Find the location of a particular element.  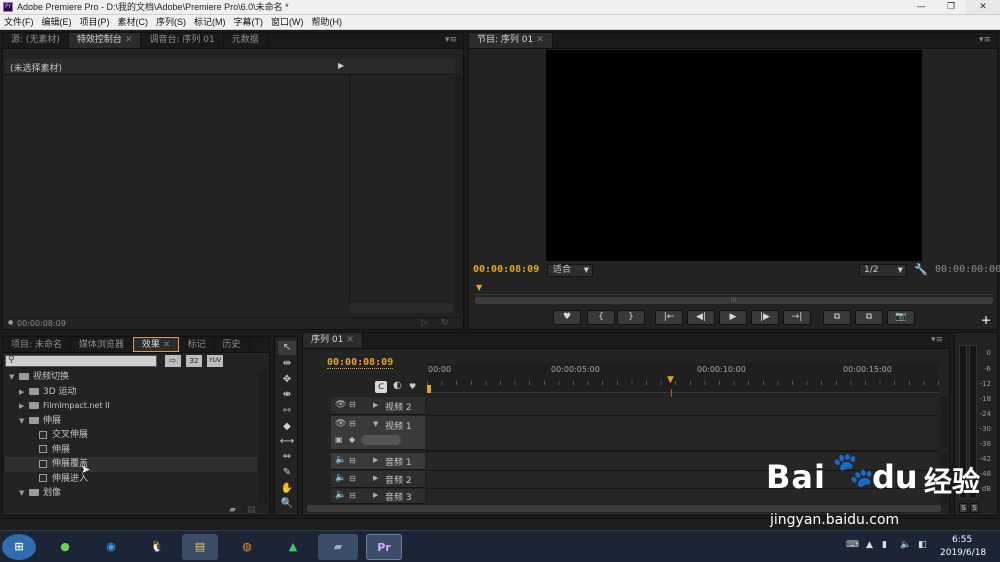

video-tracks-scrollbar is located at coordinates (944, 422).